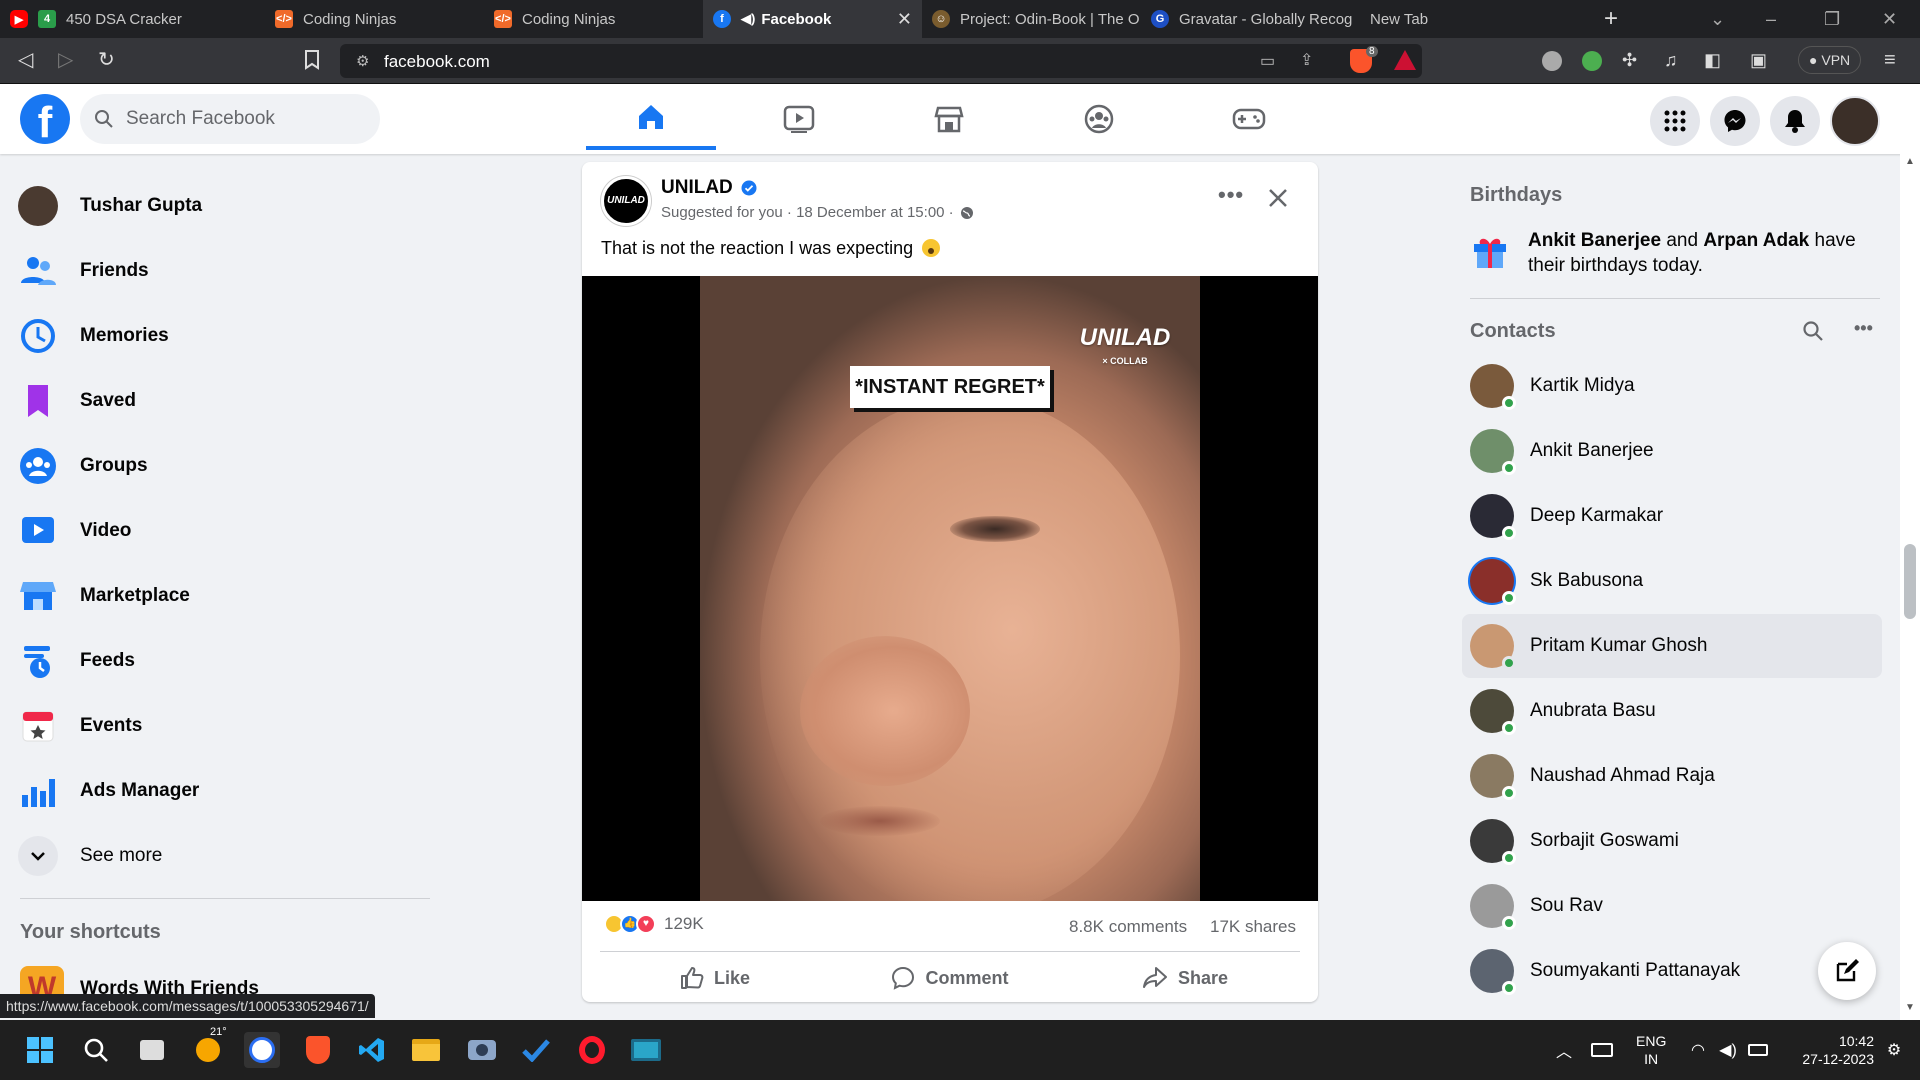  What do you see at coordinates (1832, 19) in the screenshot?
I see `restore-icon: ❐` at bounding box center [1832, 19].